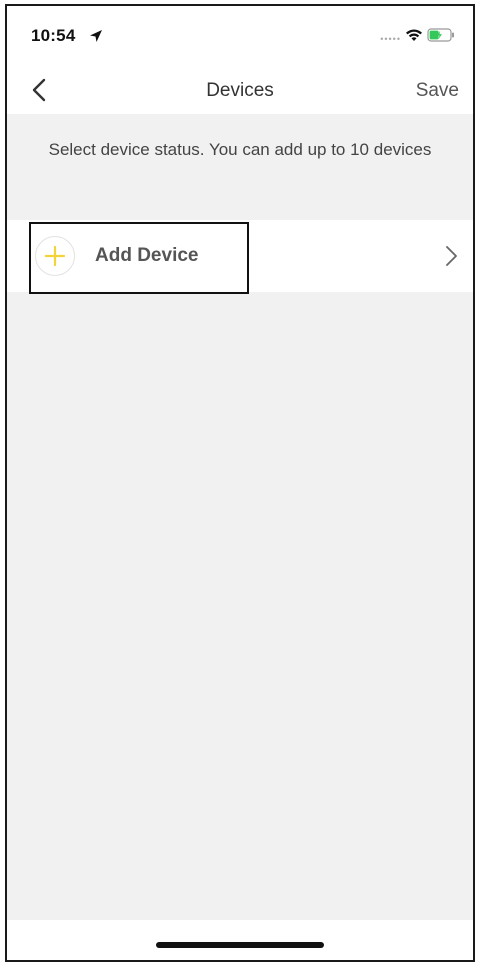 The height and width of the screenshot is (968, 482). I want to click on page-title: Devices, so click(240, 90).